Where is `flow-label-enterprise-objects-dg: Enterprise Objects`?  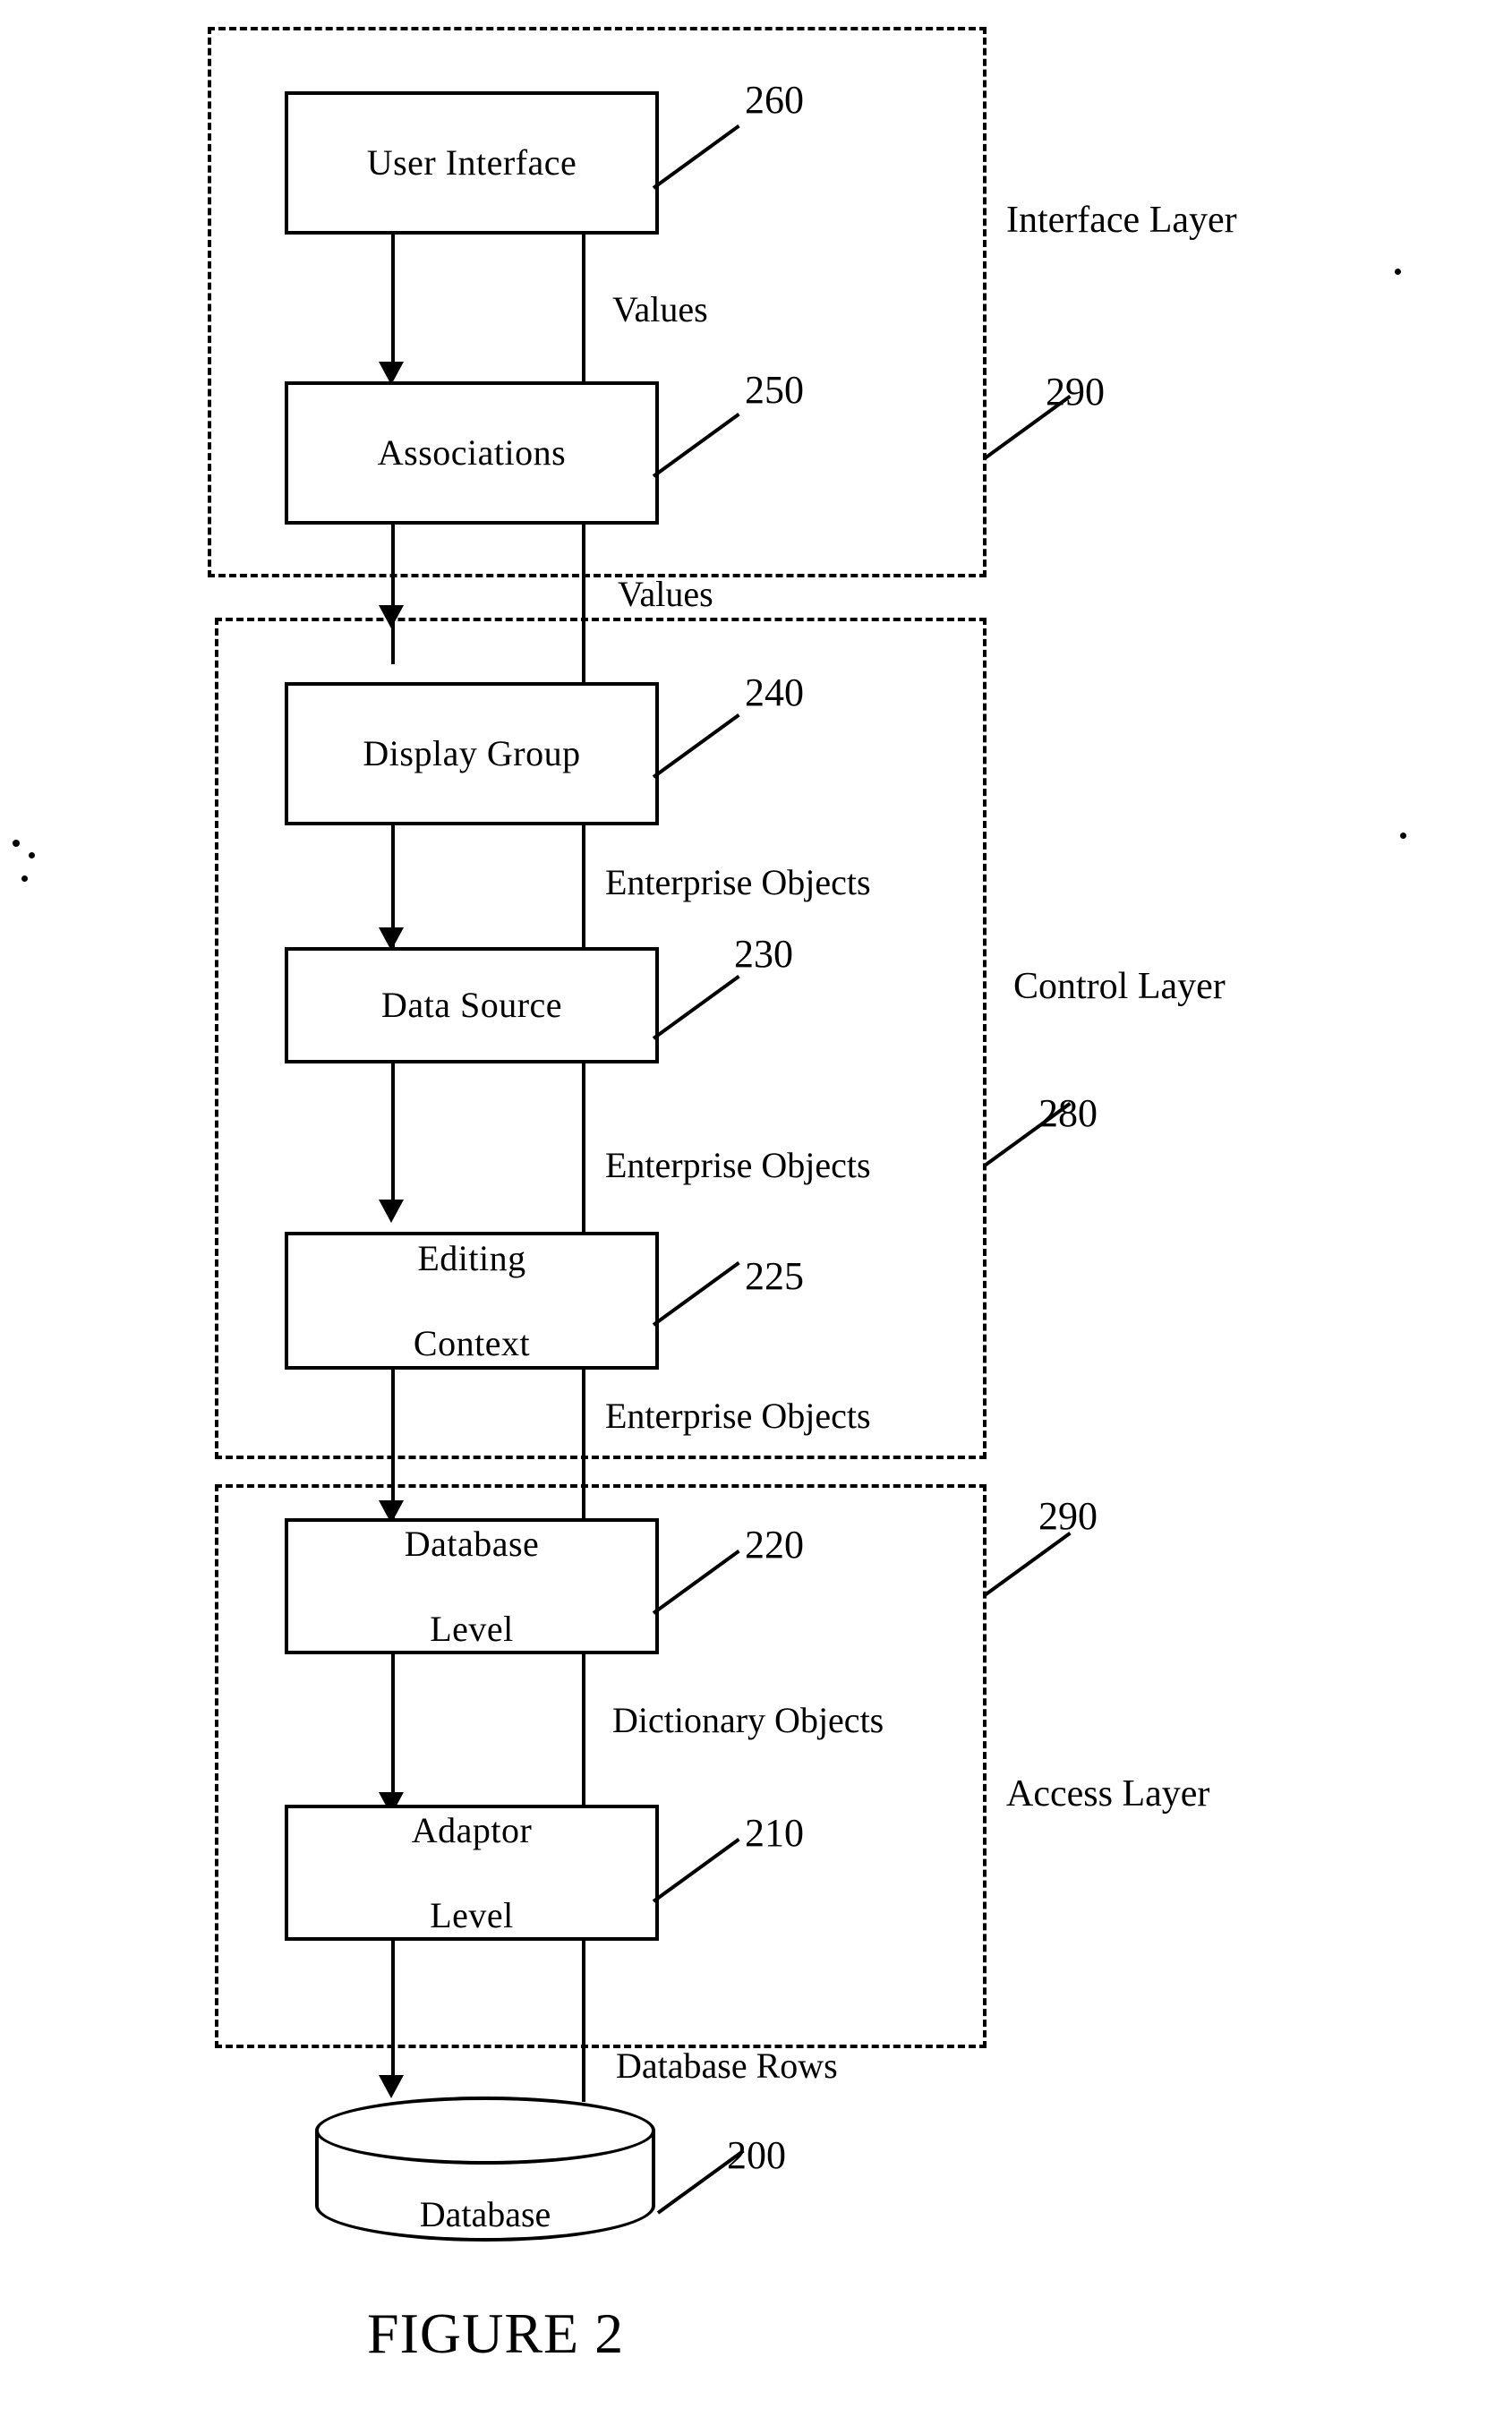
flow-label-enterprise-objects-dg: Enterprise Objects is located at coordinates (738, 882).